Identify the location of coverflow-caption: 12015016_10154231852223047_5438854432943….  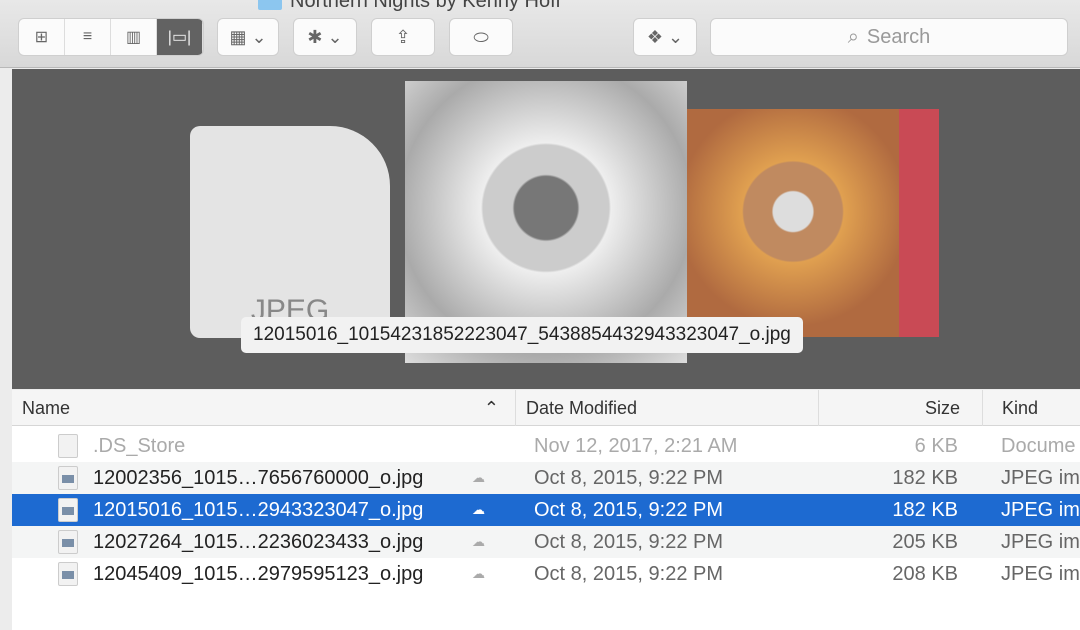
(522, 335).